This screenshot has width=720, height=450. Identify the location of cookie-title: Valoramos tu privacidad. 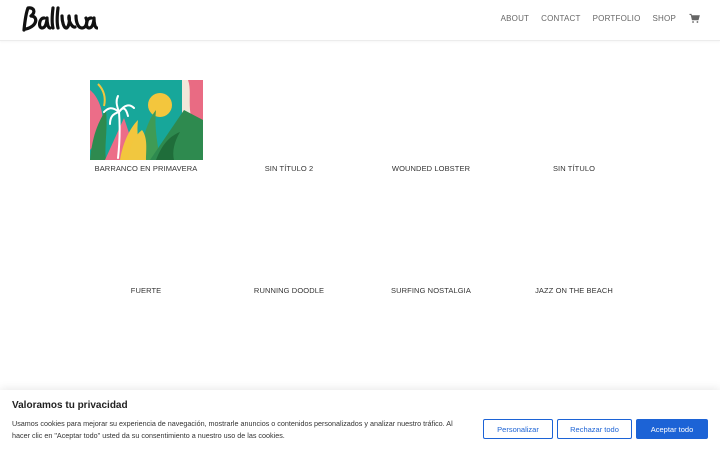
(70, 405).